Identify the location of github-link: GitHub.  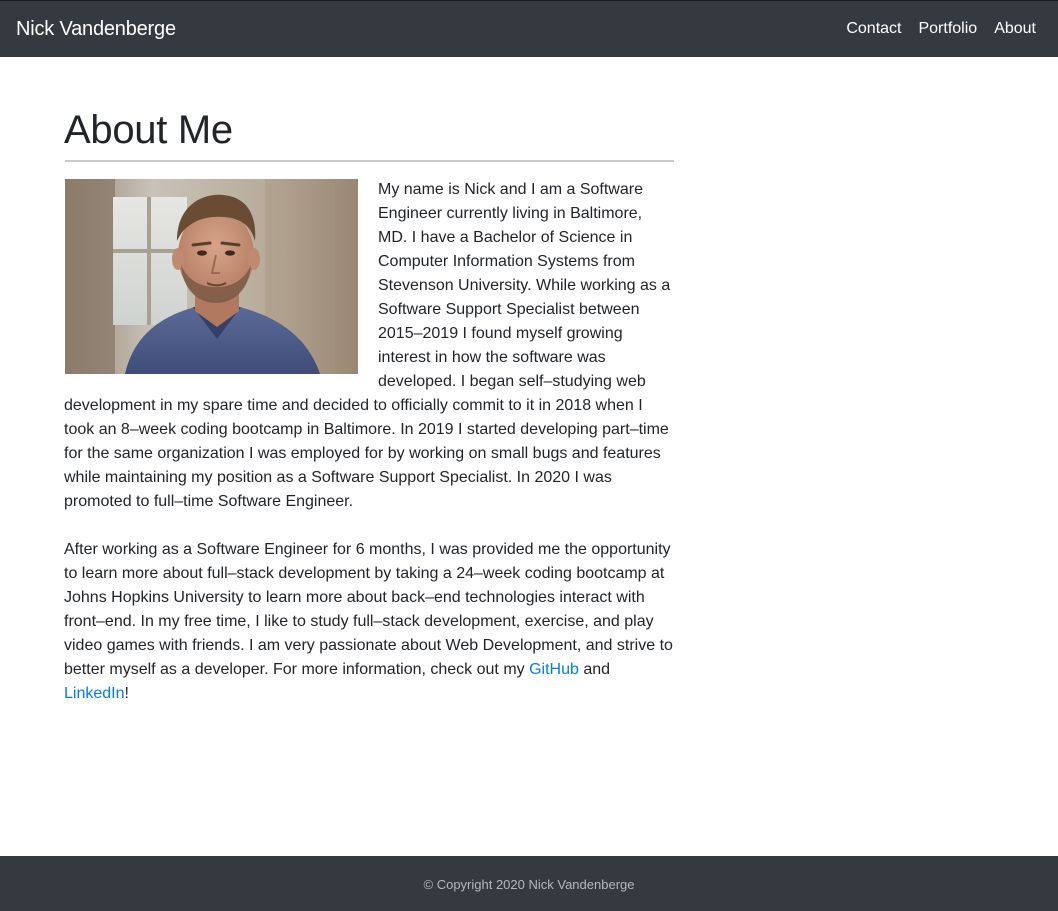
(554, 669).